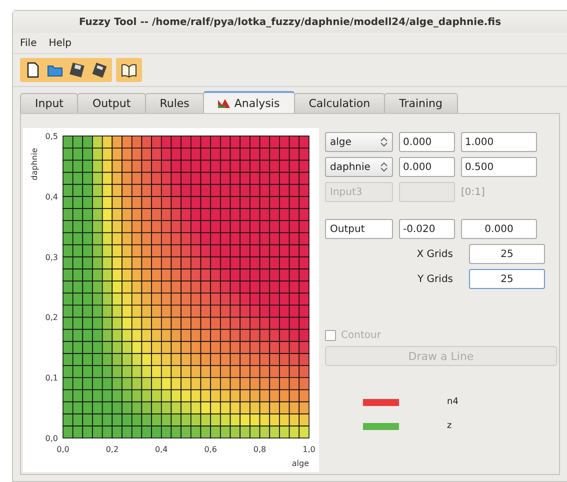 Image resolution: width=567 pixels, height=482 pixels. I want to click on max-field: 1.000, so click(499, 142).